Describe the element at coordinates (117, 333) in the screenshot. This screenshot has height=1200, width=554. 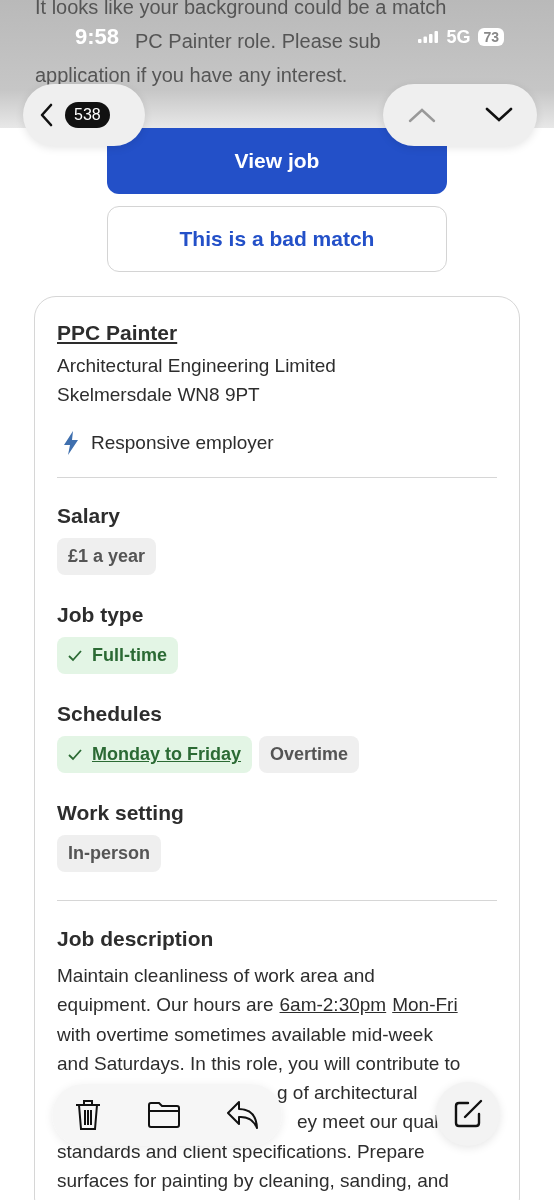
I see `job-title-link: PPC Painter` at that location.